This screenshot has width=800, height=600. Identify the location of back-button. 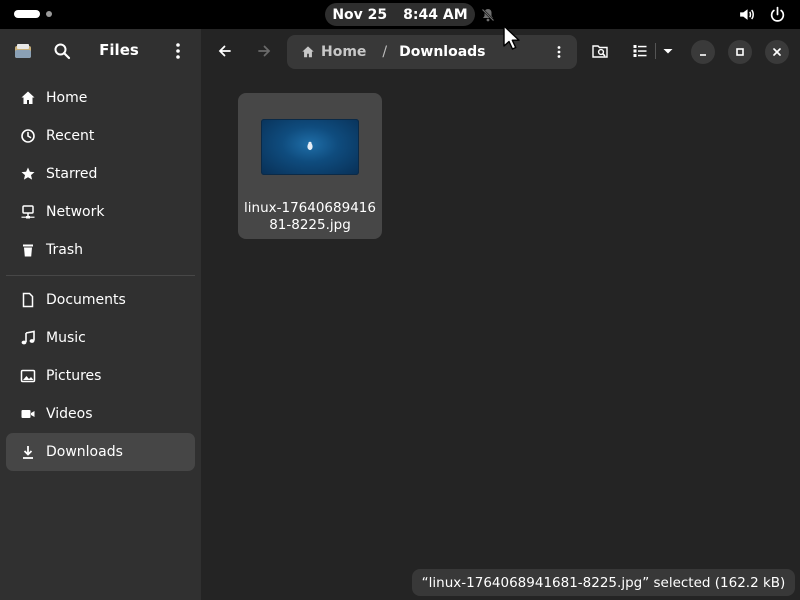
(225, 51).